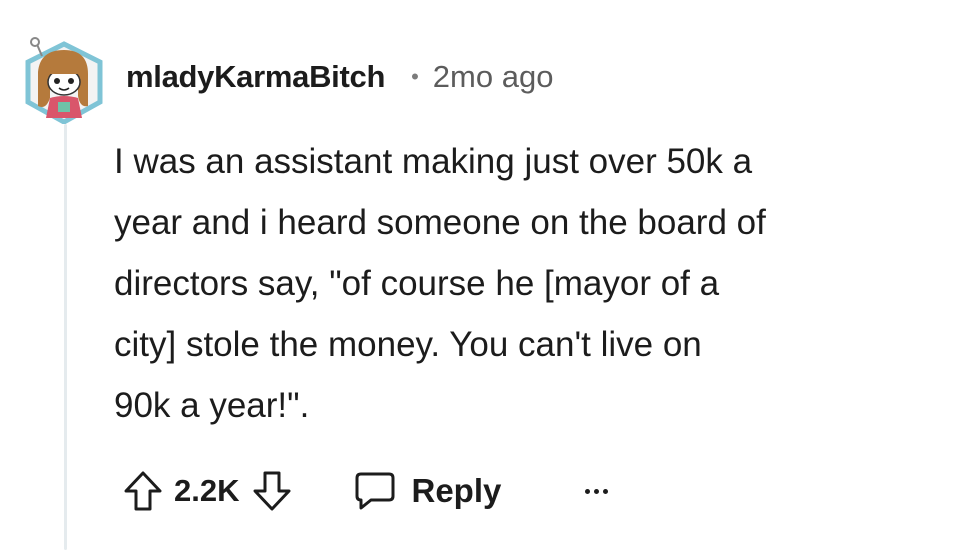  I want to click on timestamp: 2mo ago, so click(493, 77).